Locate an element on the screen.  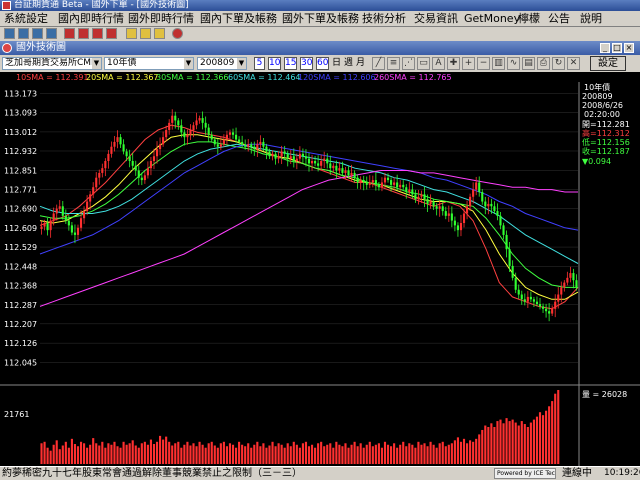
maximize-icon: □ is located at coordinates (617, 48).